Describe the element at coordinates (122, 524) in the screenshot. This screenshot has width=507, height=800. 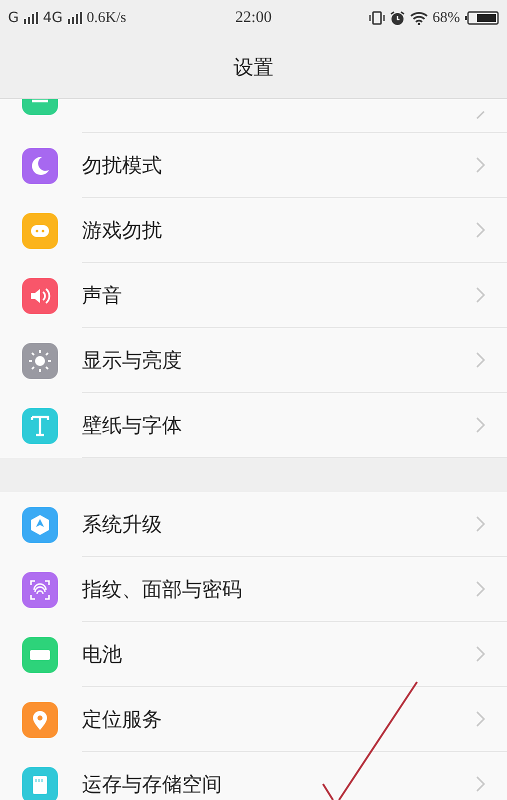
I see `item-label: 系统升级` at that location.